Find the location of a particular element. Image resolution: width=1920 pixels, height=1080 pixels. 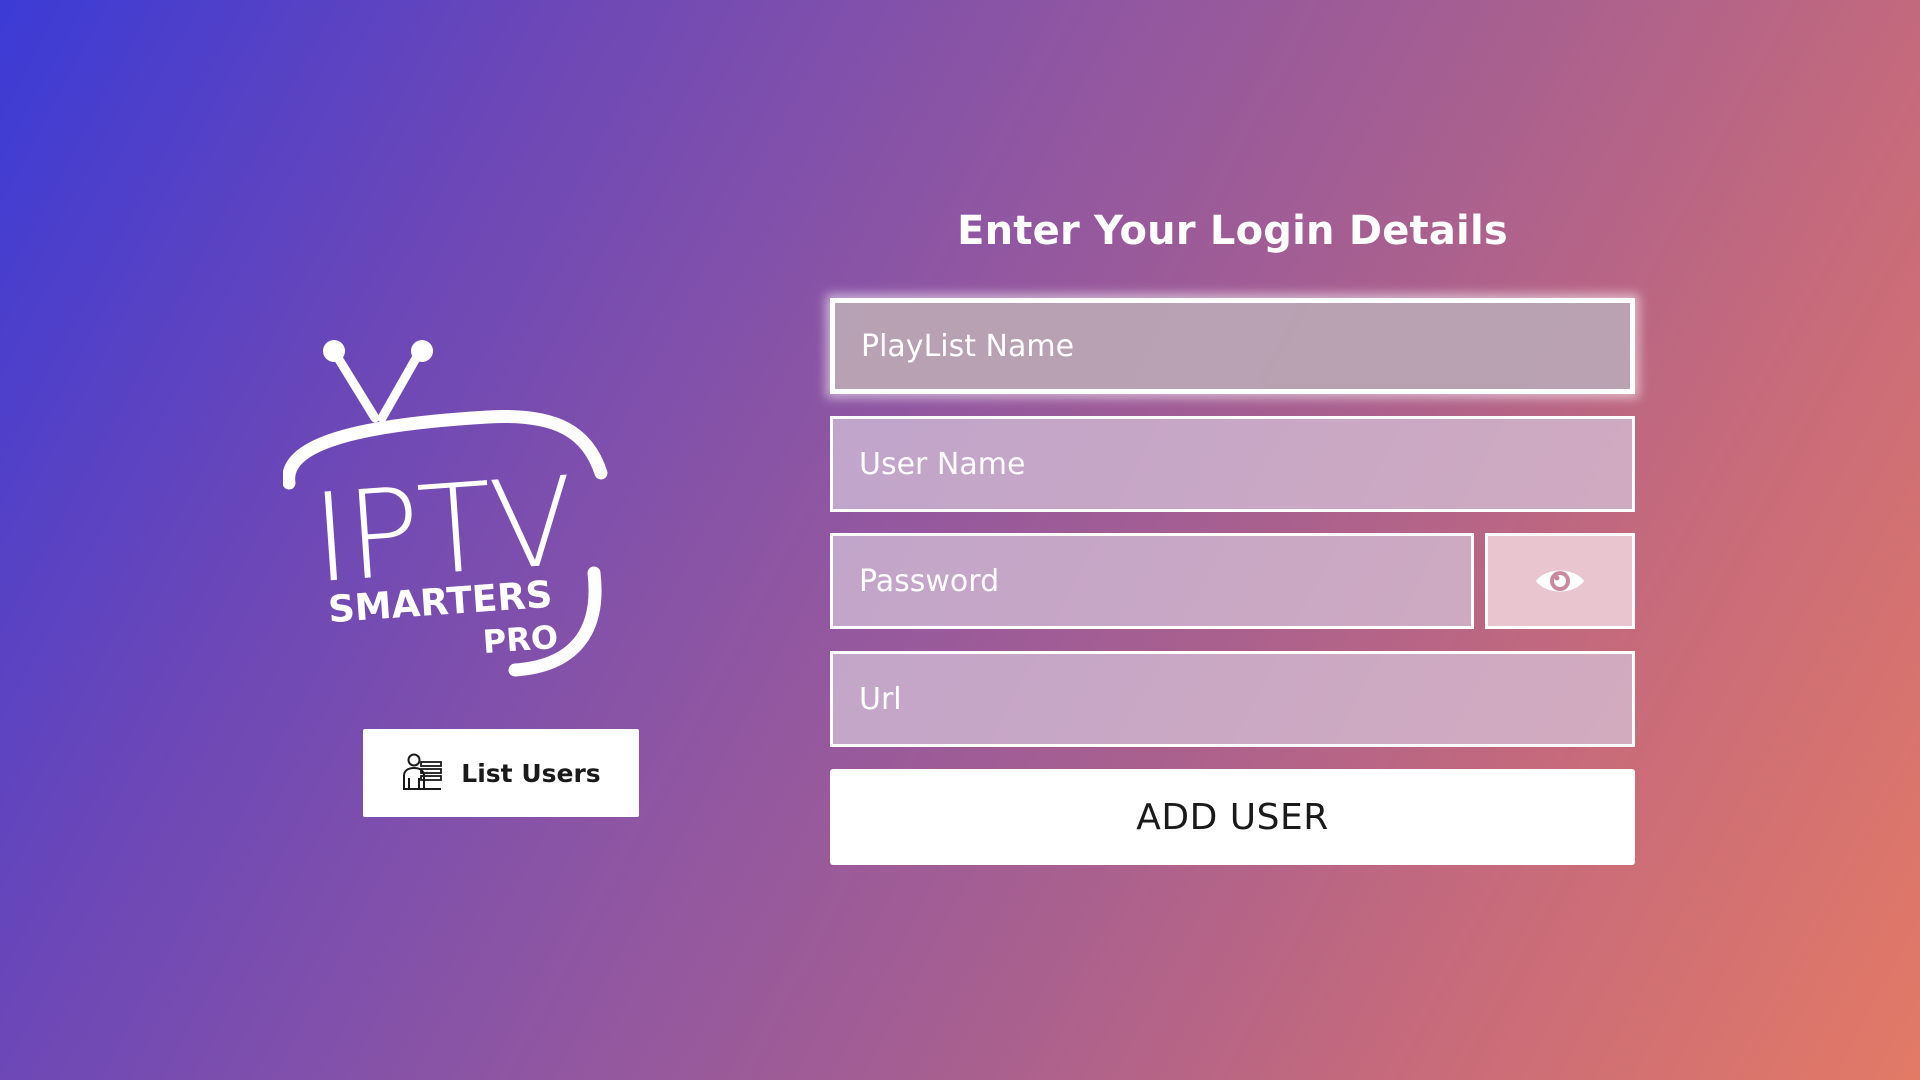

password-field is located at coordinates (1152, 581).